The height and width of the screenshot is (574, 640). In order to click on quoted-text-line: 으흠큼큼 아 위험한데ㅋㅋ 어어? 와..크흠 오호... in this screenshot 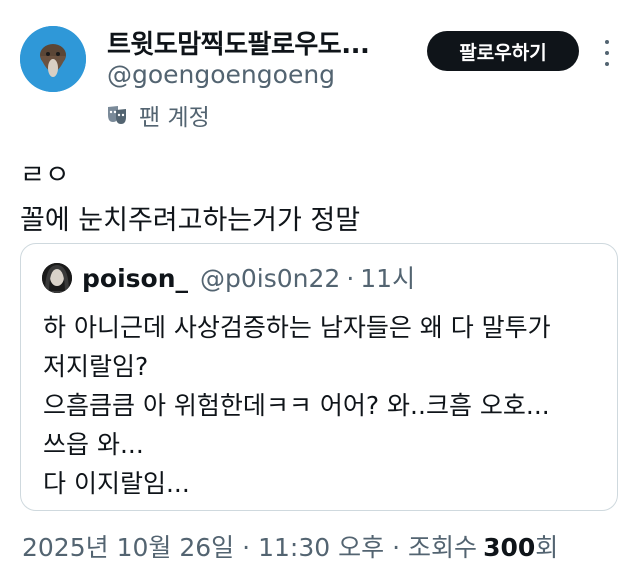, I will do `click(296, 405)`.